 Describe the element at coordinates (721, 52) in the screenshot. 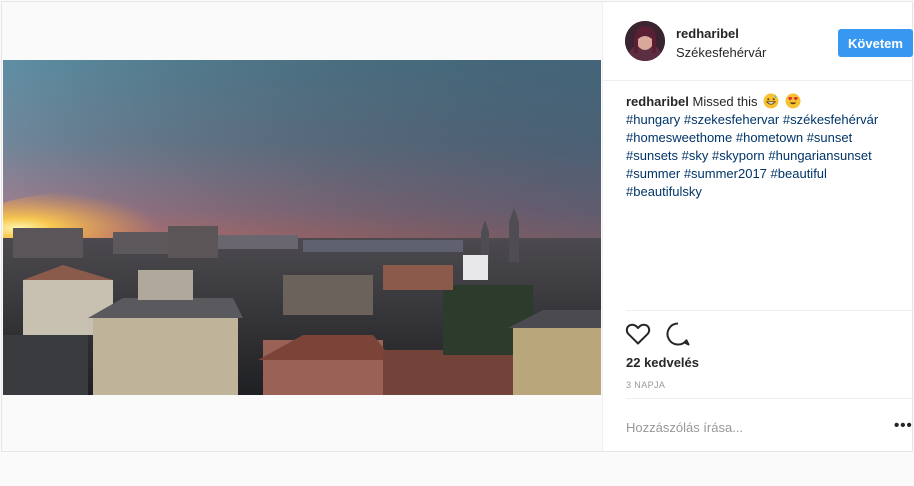

I see `location-link: Székesfehérvár` at that location.